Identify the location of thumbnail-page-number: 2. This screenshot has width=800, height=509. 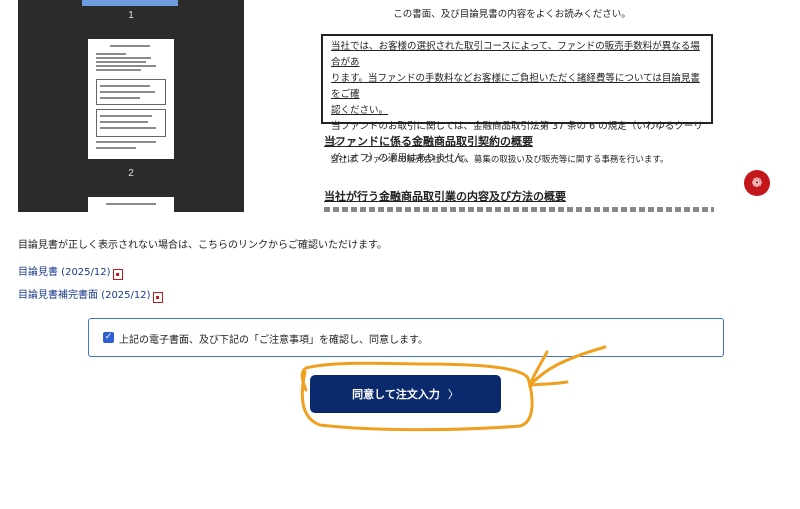
(131, 173).